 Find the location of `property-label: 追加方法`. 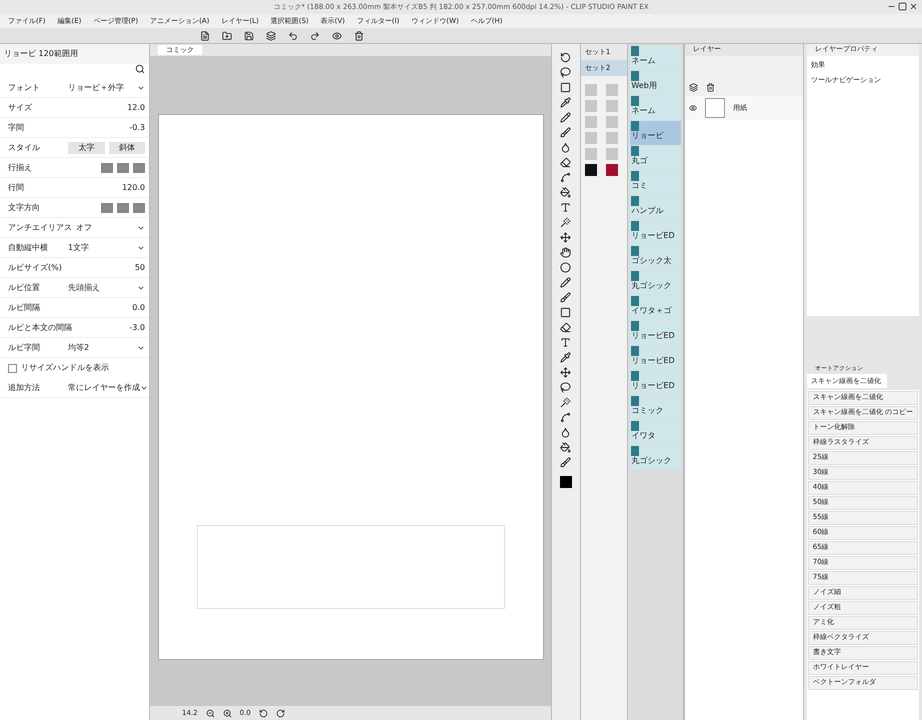

property-label: 追加方法 is located at coordinates (24, 388).